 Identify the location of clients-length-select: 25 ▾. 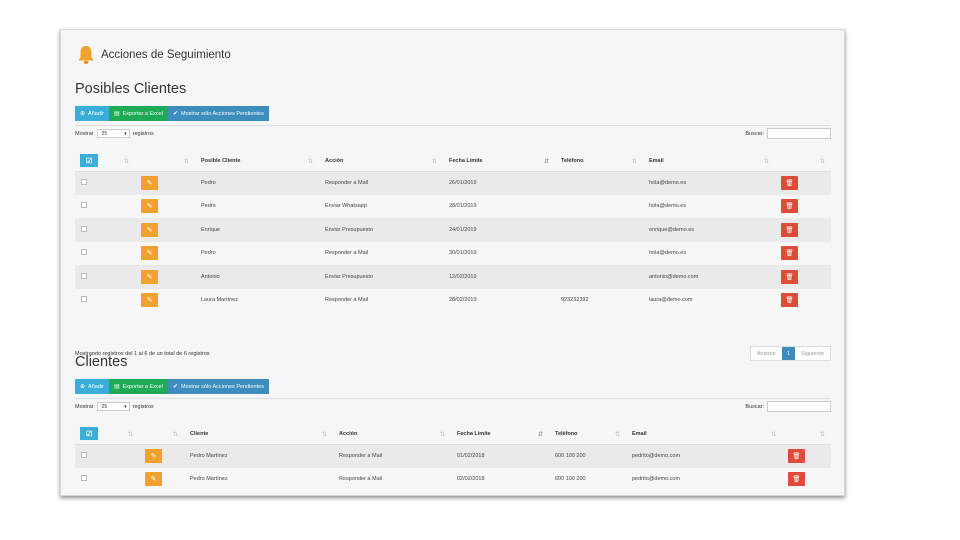
(113, 406).